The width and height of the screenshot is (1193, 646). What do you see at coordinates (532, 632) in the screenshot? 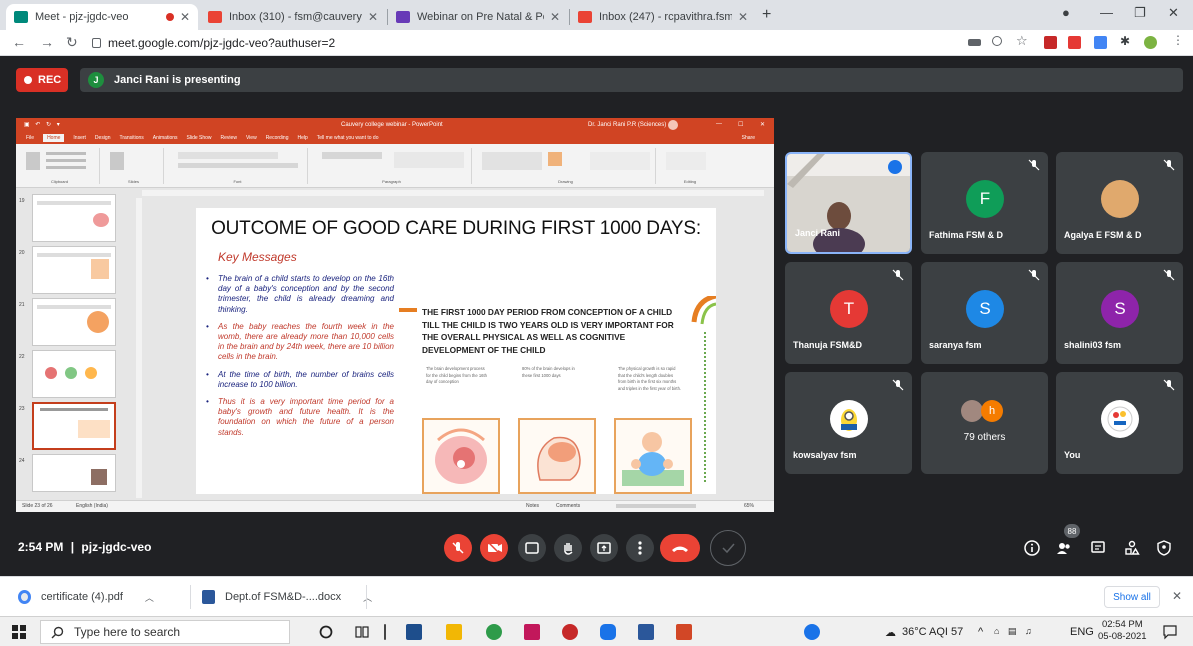
I see `photos-icon` at bounding box center [532, 632].